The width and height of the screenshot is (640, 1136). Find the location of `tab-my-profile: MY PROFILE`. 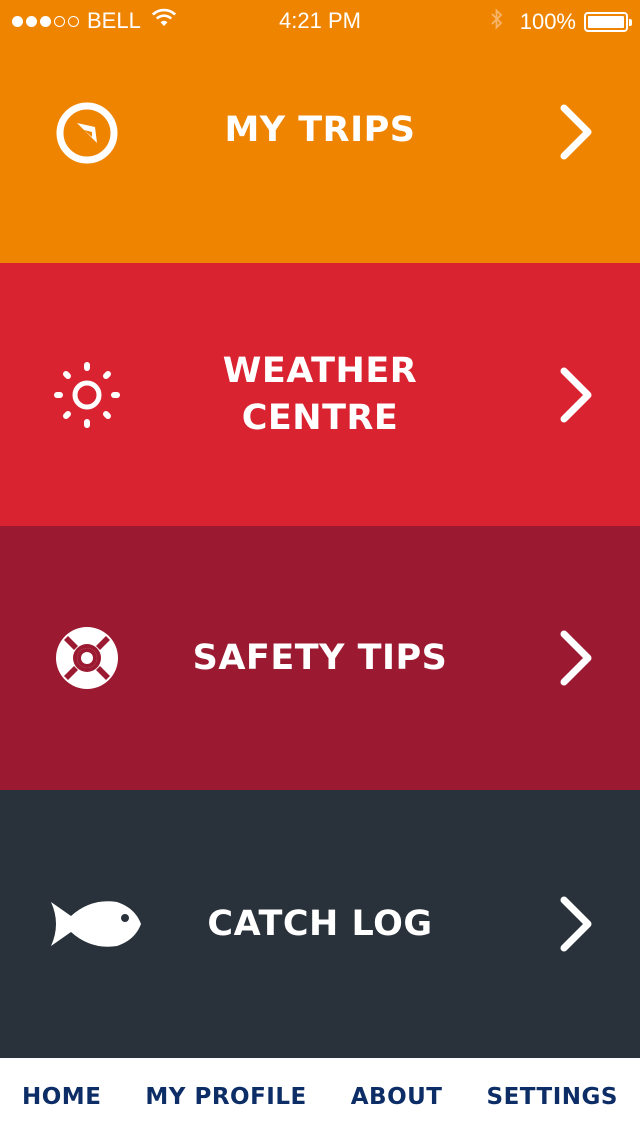

tab-my-profile: MY PROFILE is located at coordinates (225, 1097).